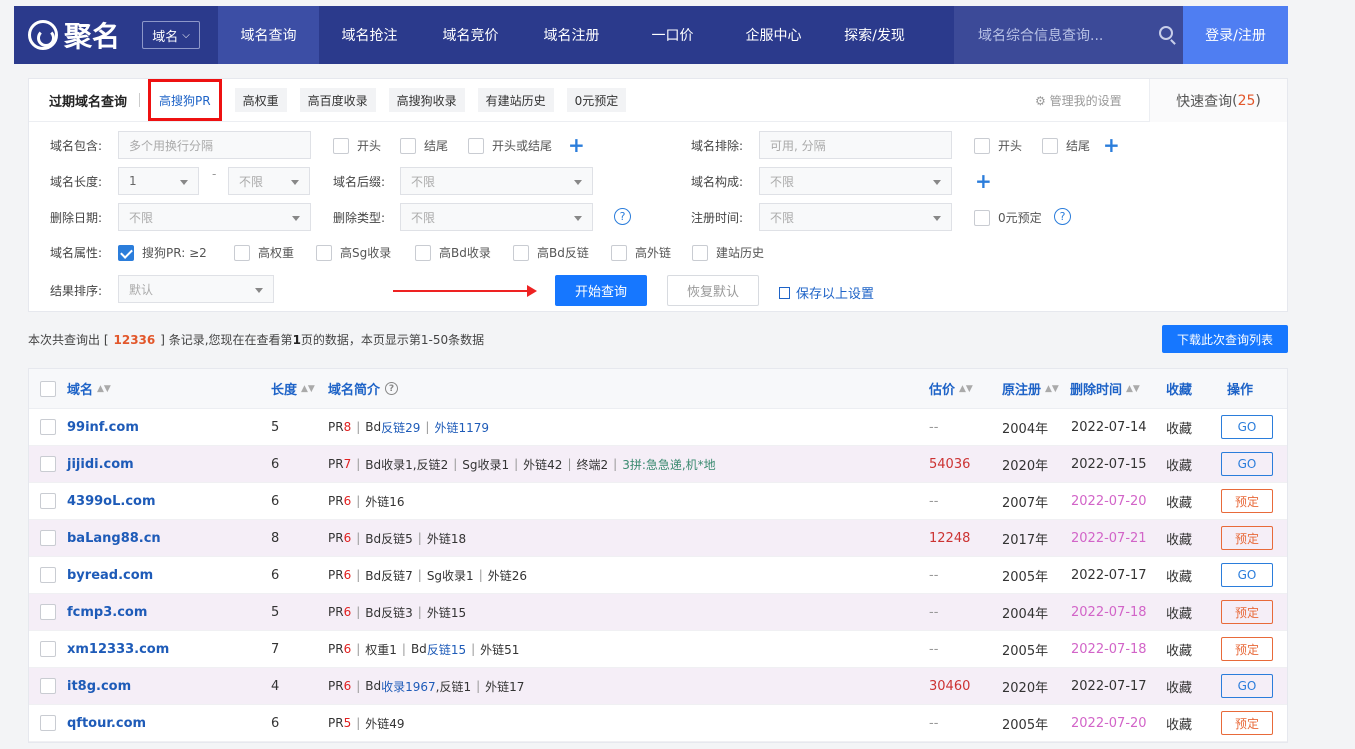 The height and width of the screenshot is (749, 1355). I want to click on attr-sogou-pr-checkbox: 搜狗PR: ≥2, so click(162, 252).